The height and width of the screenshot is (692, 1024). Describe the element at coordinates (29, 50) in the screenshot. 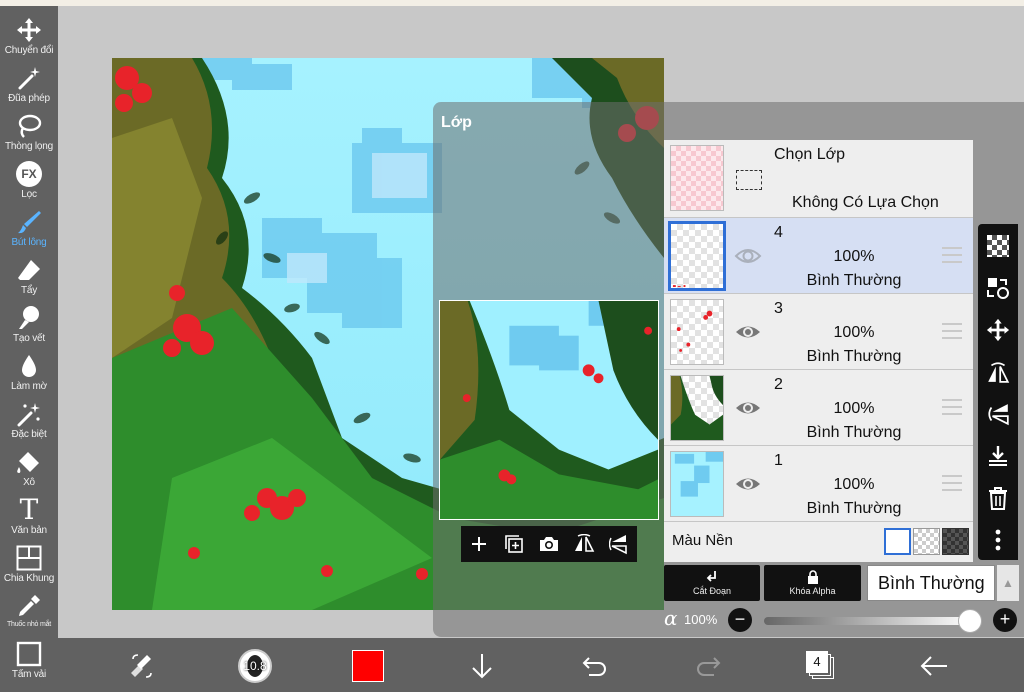

I see `tool-label: Chuyển đổi` at that location.